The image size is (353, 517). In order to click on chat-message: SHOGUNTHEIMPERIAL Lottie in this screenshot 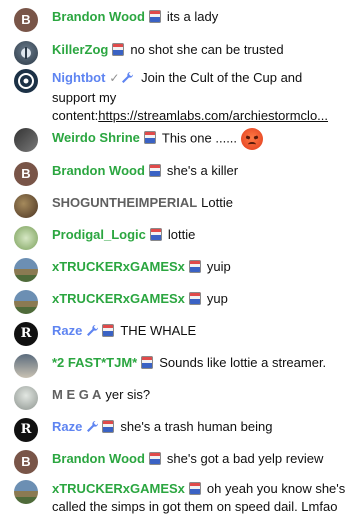, I will do `click(176, 206)`.